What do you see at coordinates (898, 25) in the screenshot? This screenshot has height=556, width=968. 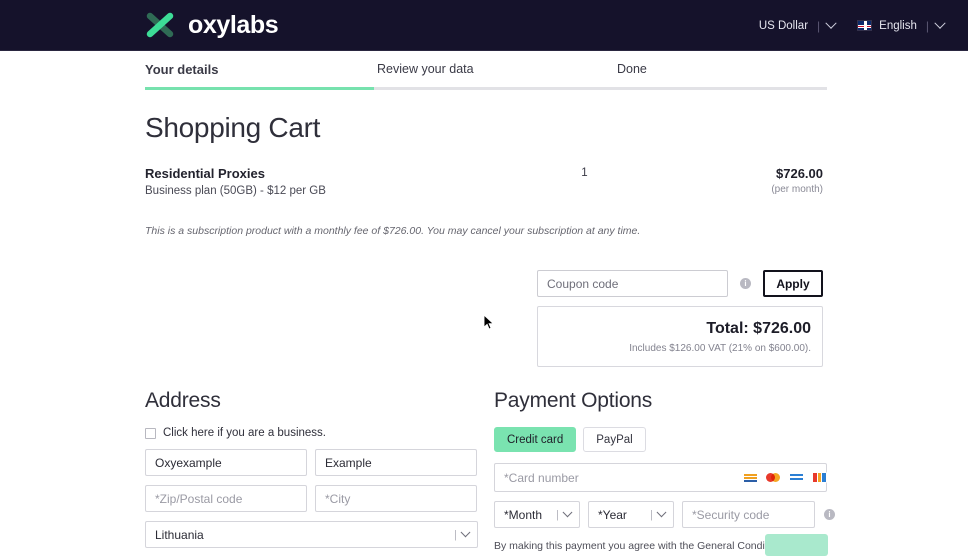 I see `language-label: English` at bounding box center [898, 25].